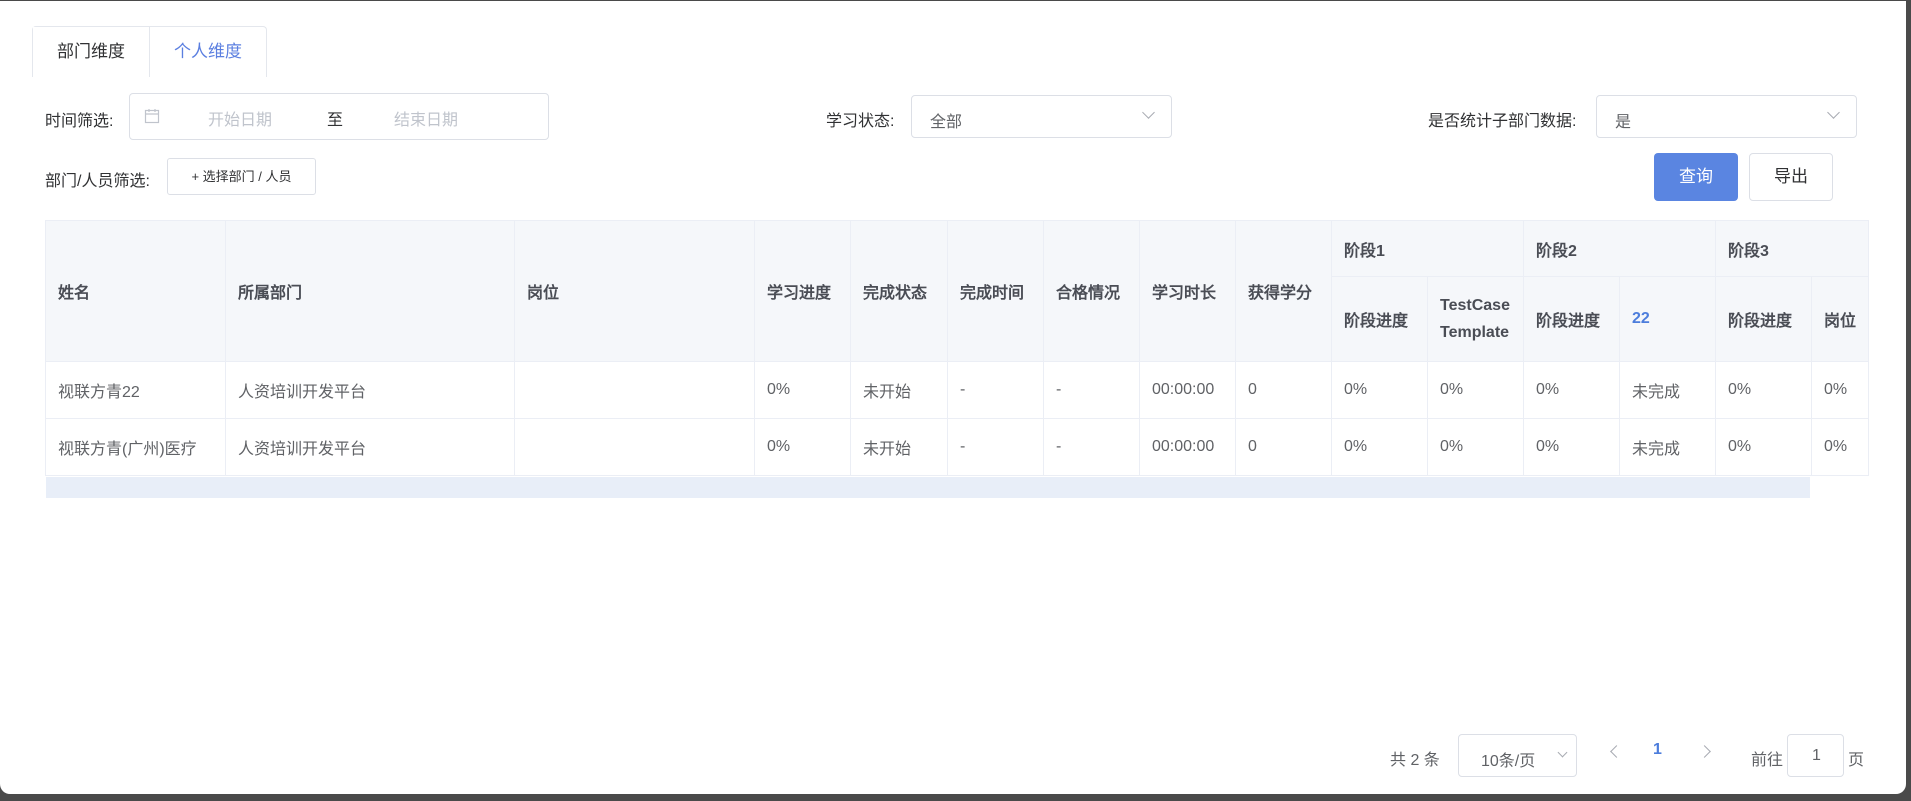  I want to click on study-status-label: 学习状态:, so click(860, 121).